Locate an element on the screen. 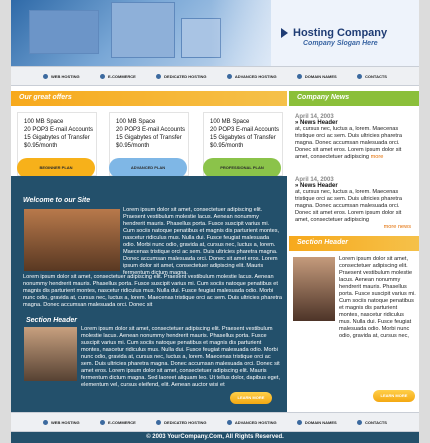 This screenshot has height=443, width=430. news-title: Company News is located at coordinates (354, 98).